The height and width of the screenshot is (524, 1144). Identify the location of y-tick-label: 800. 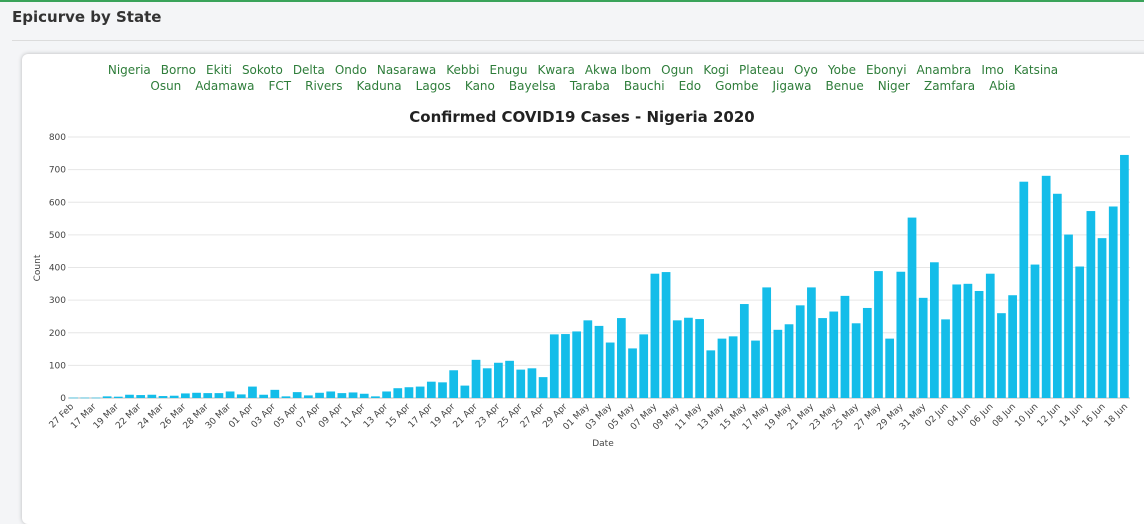
(57, 138).